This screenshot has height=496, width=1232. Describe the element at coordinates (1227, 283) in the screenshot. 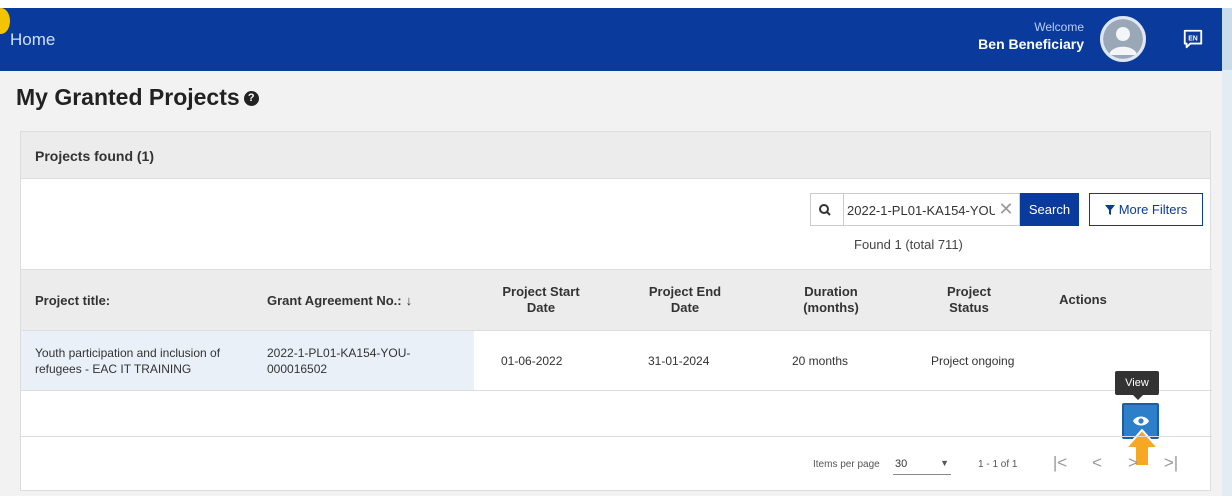

I see `background-right-edge` at that location.